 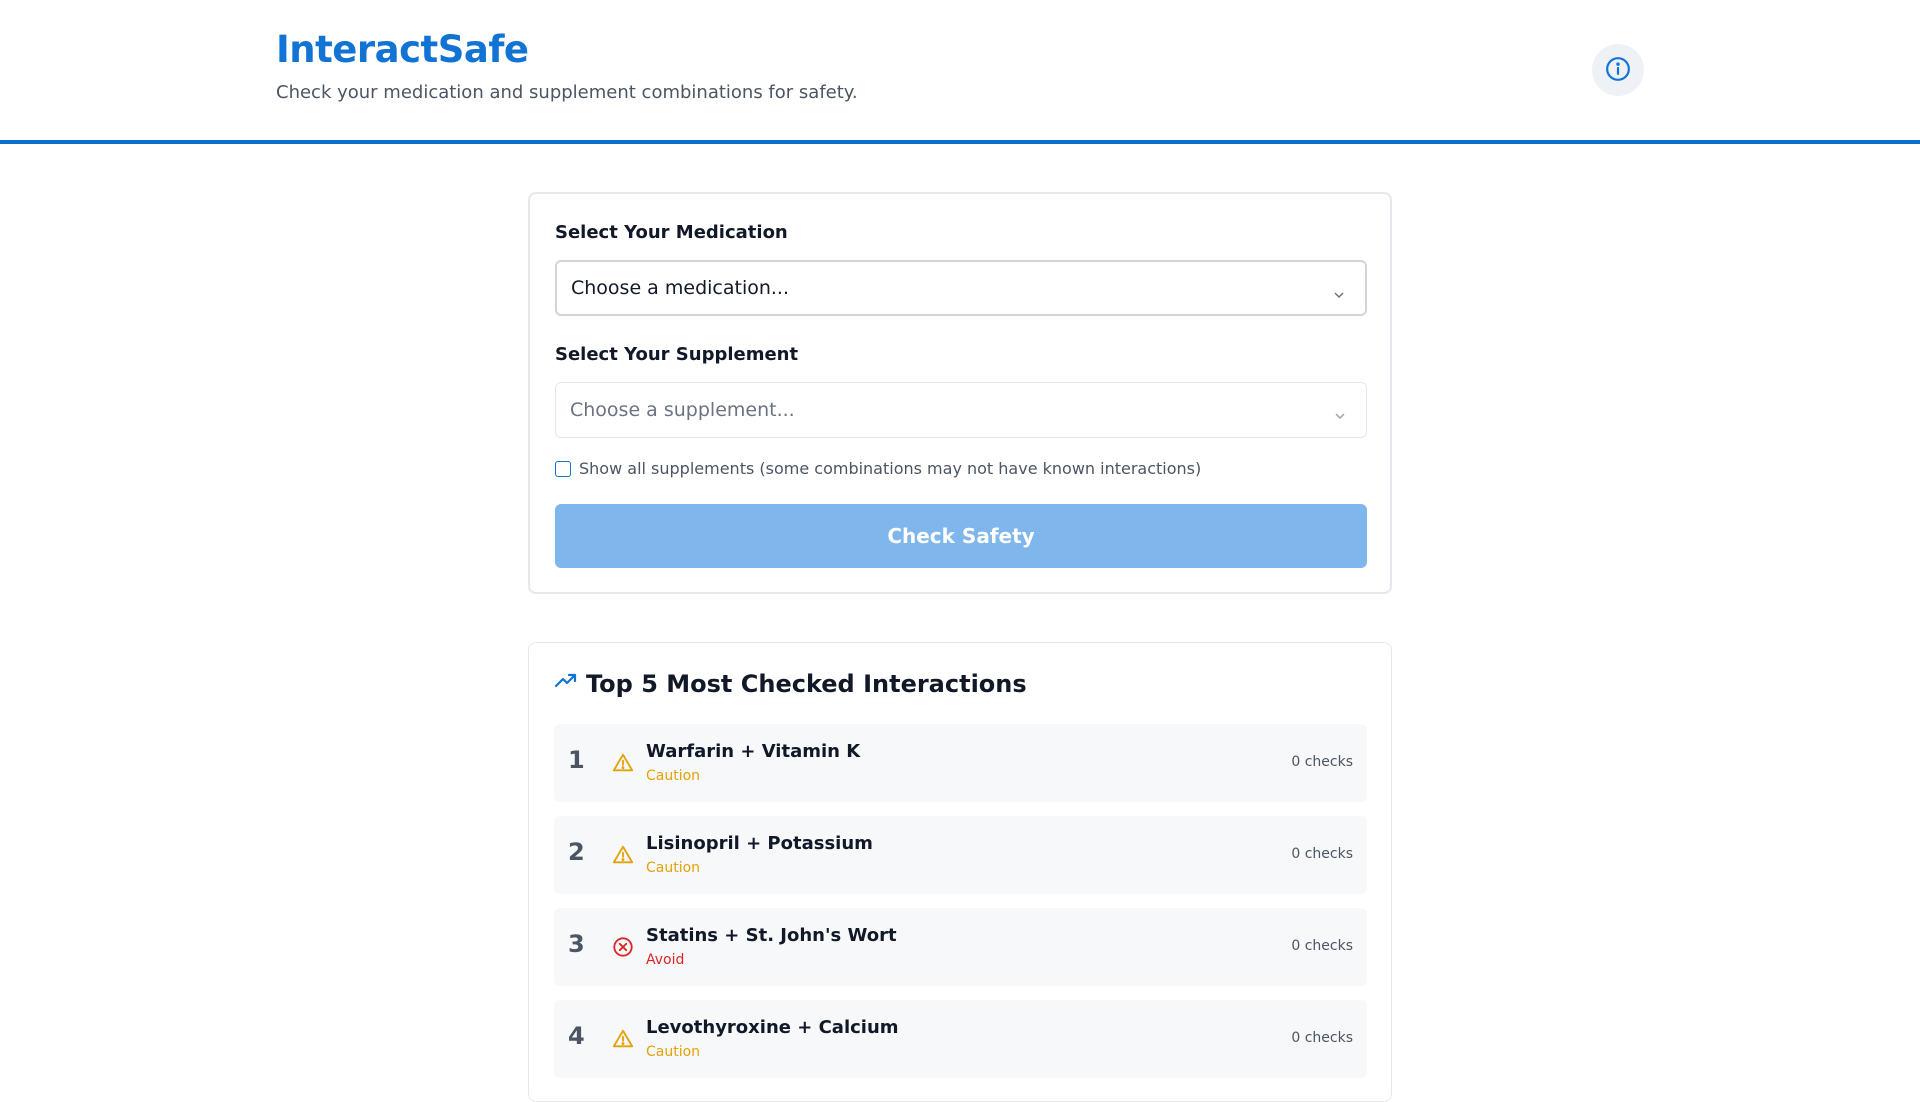 I want to click on medication-label: Select Your Medication, so click(x=671, y=232).